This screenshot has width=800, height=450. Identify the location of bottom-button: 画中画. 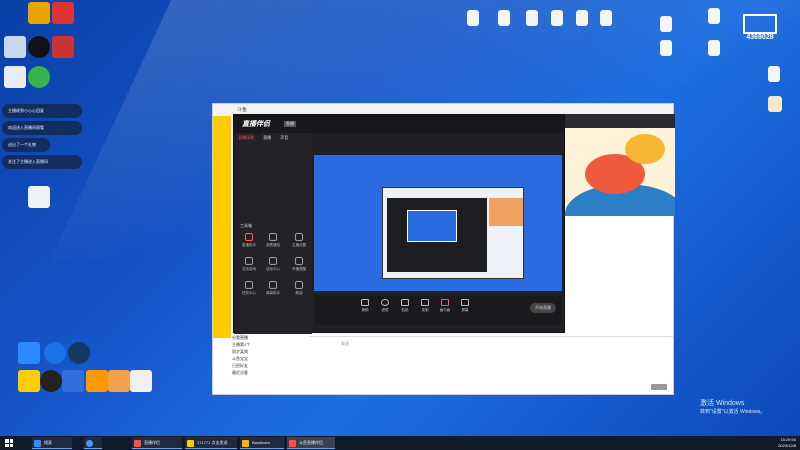
(445, 306).